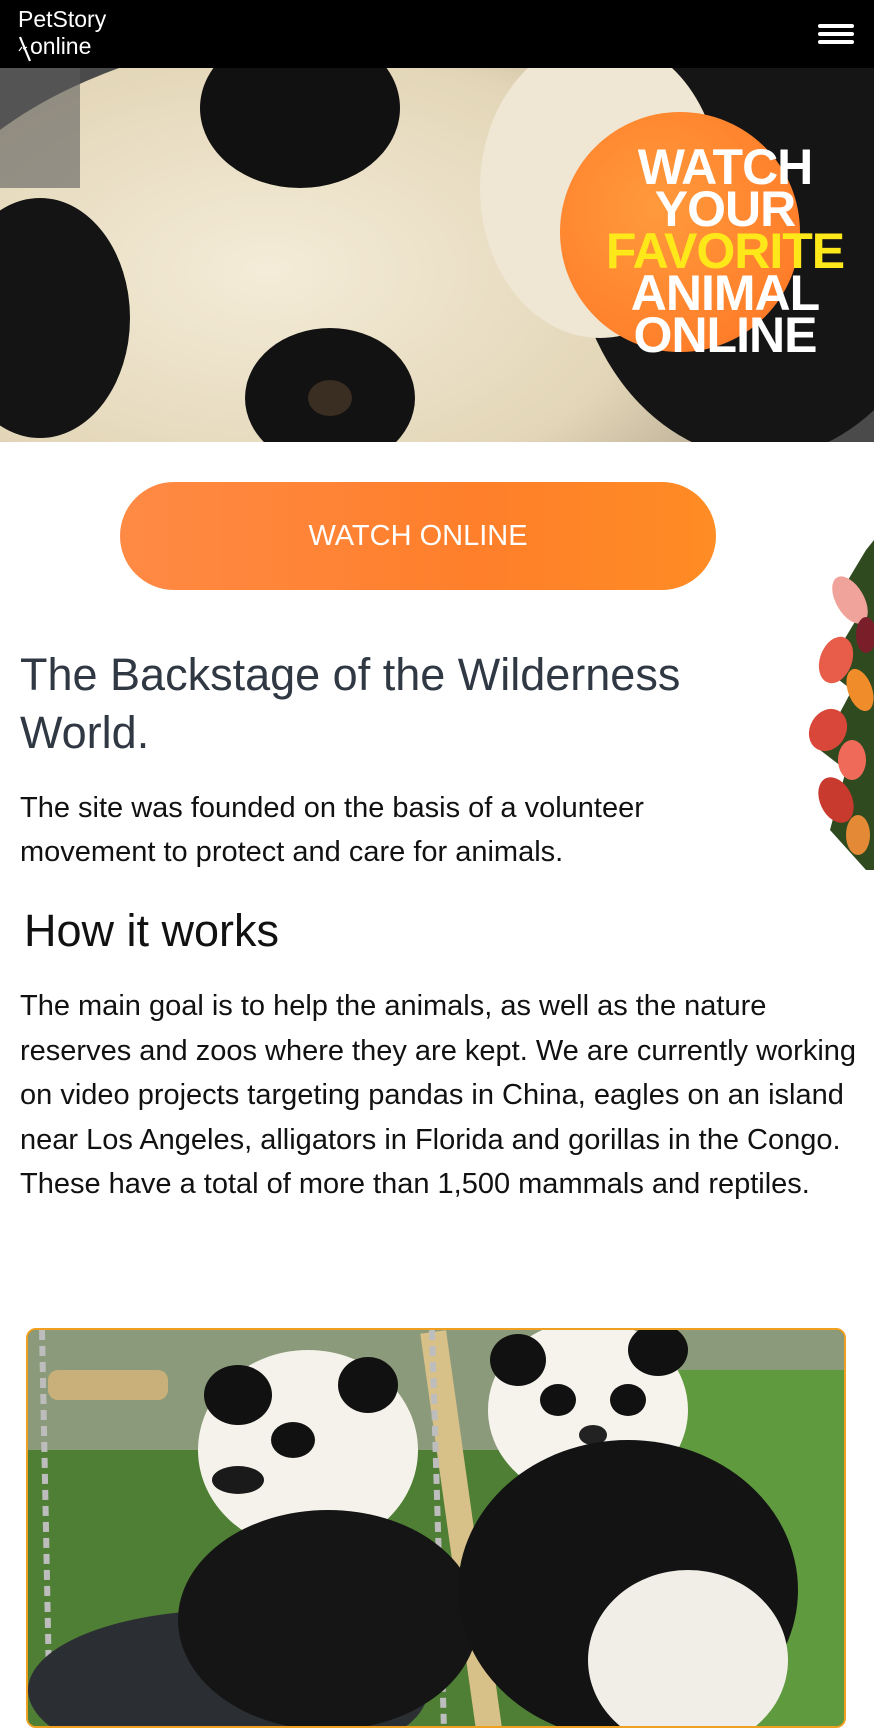  I want to click on main-heading: The Backstage of the Wilderness World., so click(350, 703).